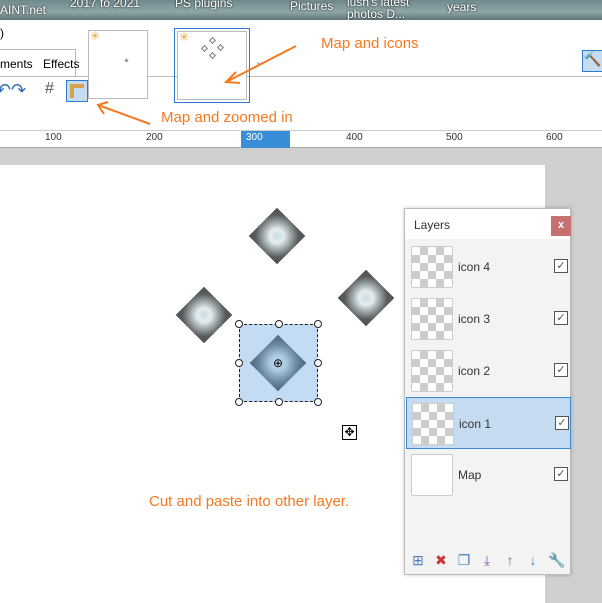  I want to click on layer-row: icon 2 ✓, so click(488, 371).